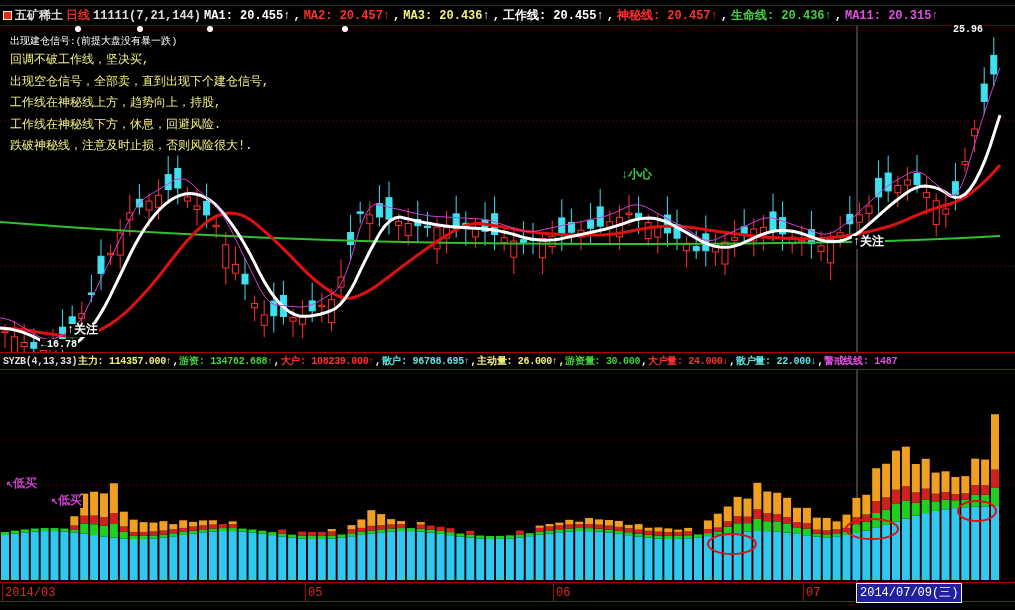 This screenshot has width=1015, height=610. I want to click on chart-label: 25.96, so click(968, 29).